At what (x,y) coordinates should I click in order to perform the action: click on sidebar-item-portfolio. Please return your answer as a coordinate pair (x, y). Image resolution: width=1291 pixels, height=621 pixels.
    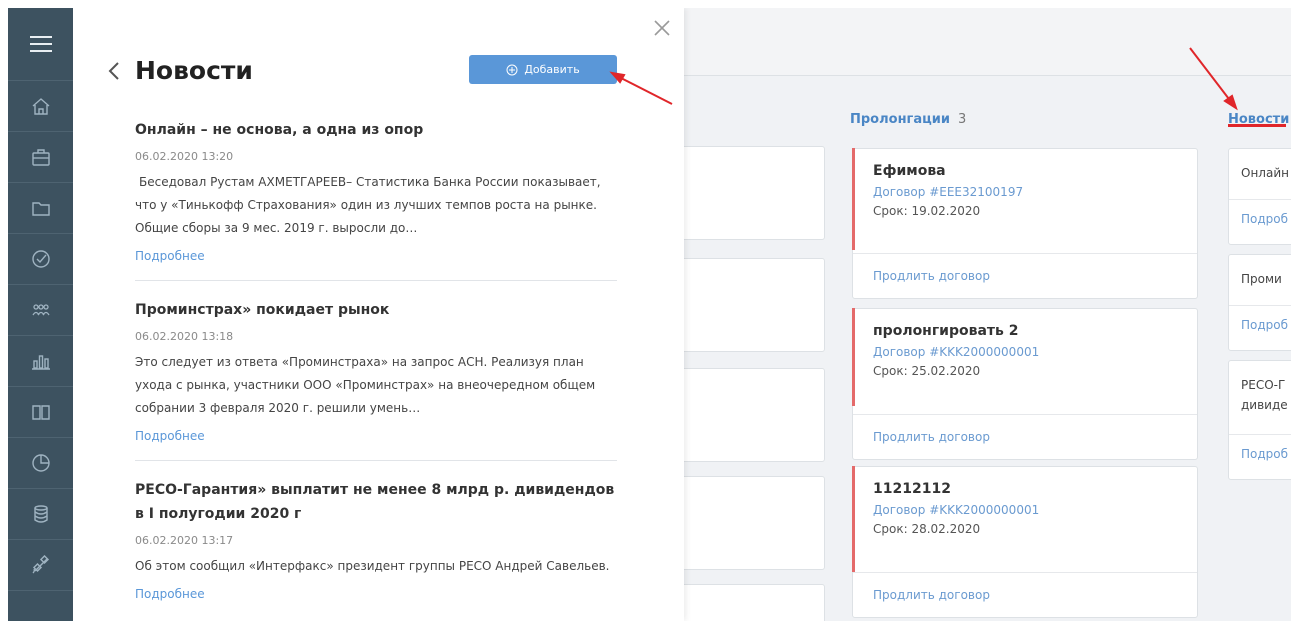
    Looking at the image, I should click on (40, 157).